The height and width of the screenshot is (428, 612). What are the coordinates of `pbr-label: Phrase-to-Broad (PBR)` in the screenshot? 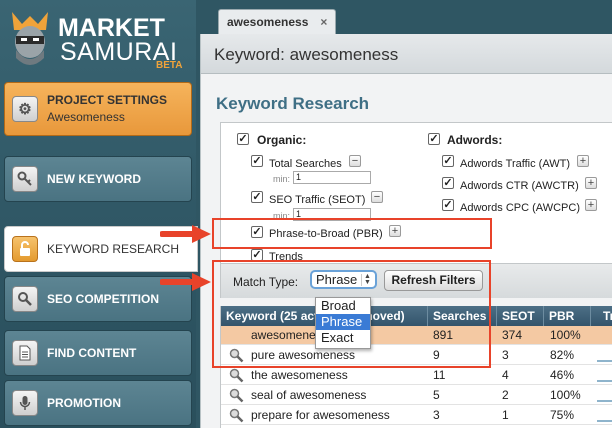 It's located at (326, 234).